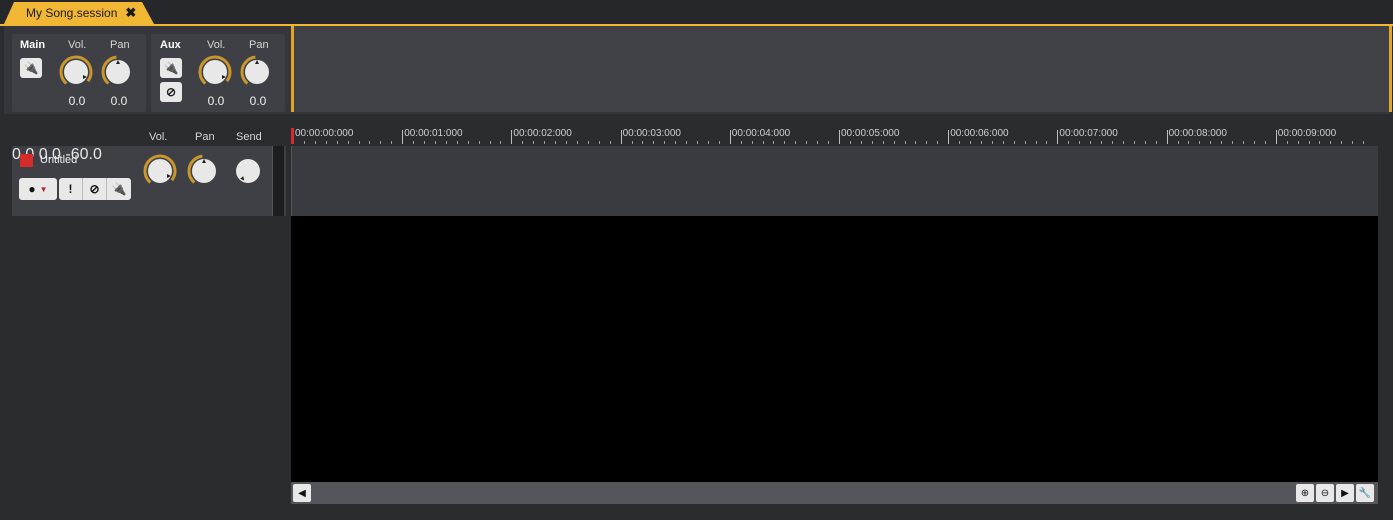 This screenshot has width=1393, height=520. Describe the element at coordinates (840, 69) in the screenshot. I see `master-timeline-lane` at that location.